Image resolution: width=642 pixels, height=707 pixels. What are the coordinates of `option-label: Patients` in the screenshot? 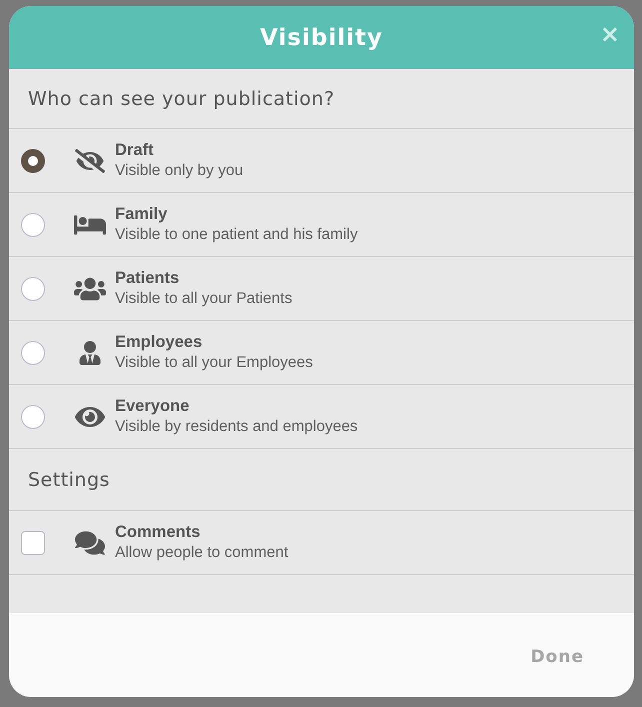 It's located at (147, 278).